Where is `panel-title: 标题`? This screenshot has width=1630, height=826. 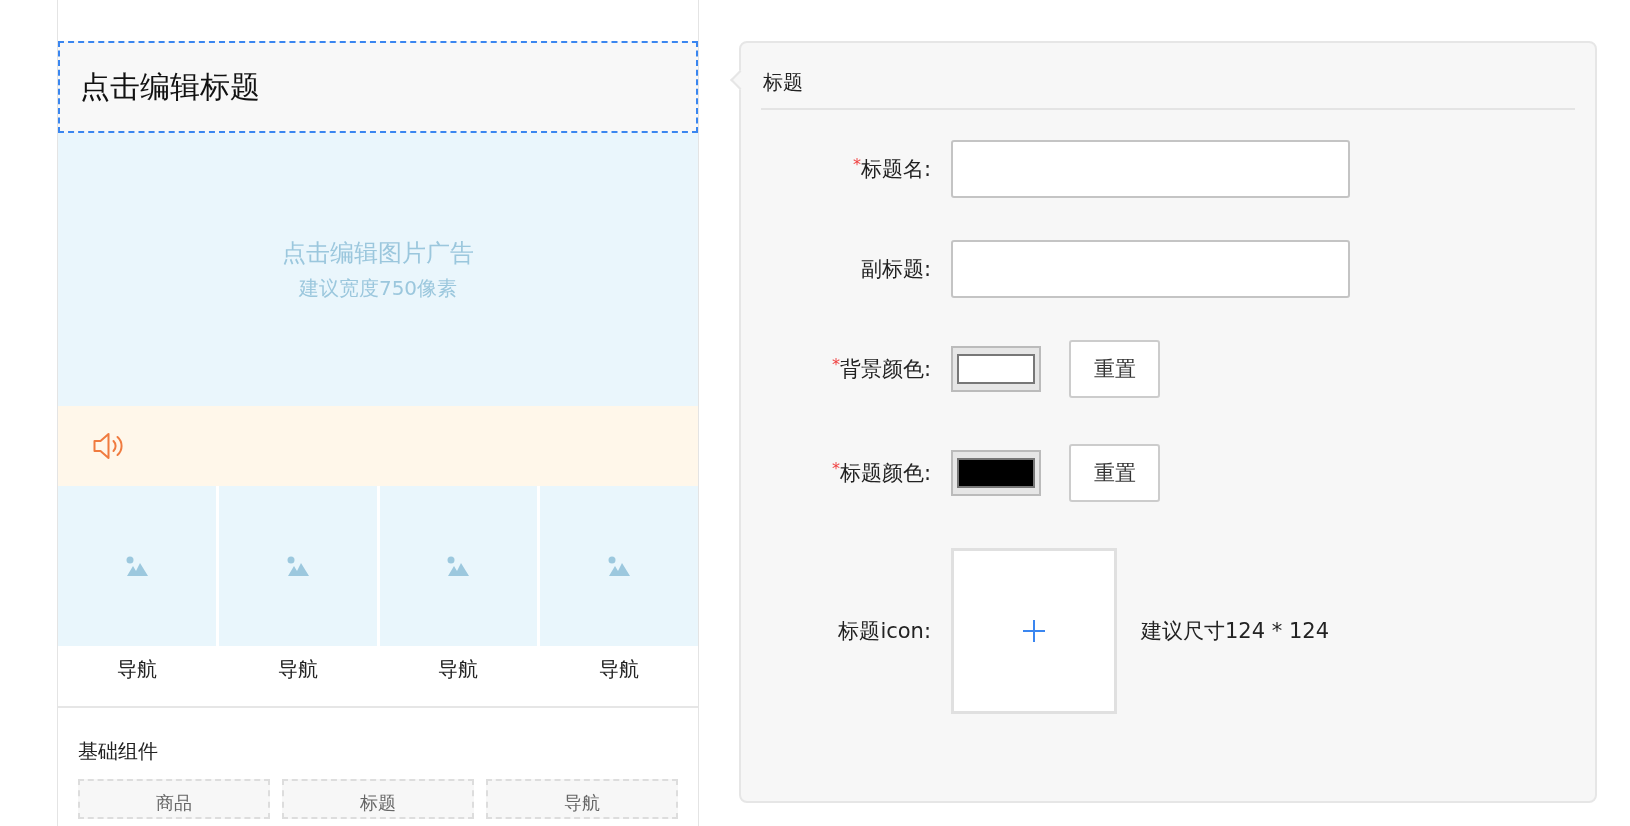
panel-title: 标题 is located at coordinates (1168, 76).